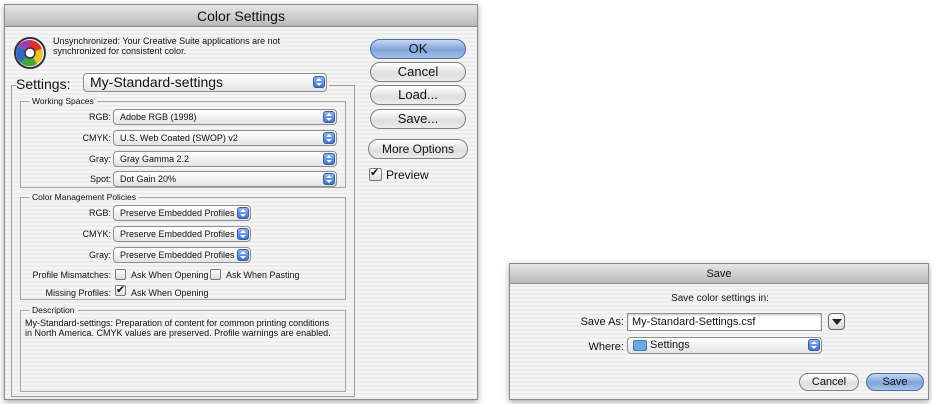 This screenshot has width=932, height=404. I want to click on policy-cmyk-popup: Preserve Embedded Profiles, so click(182, 234).